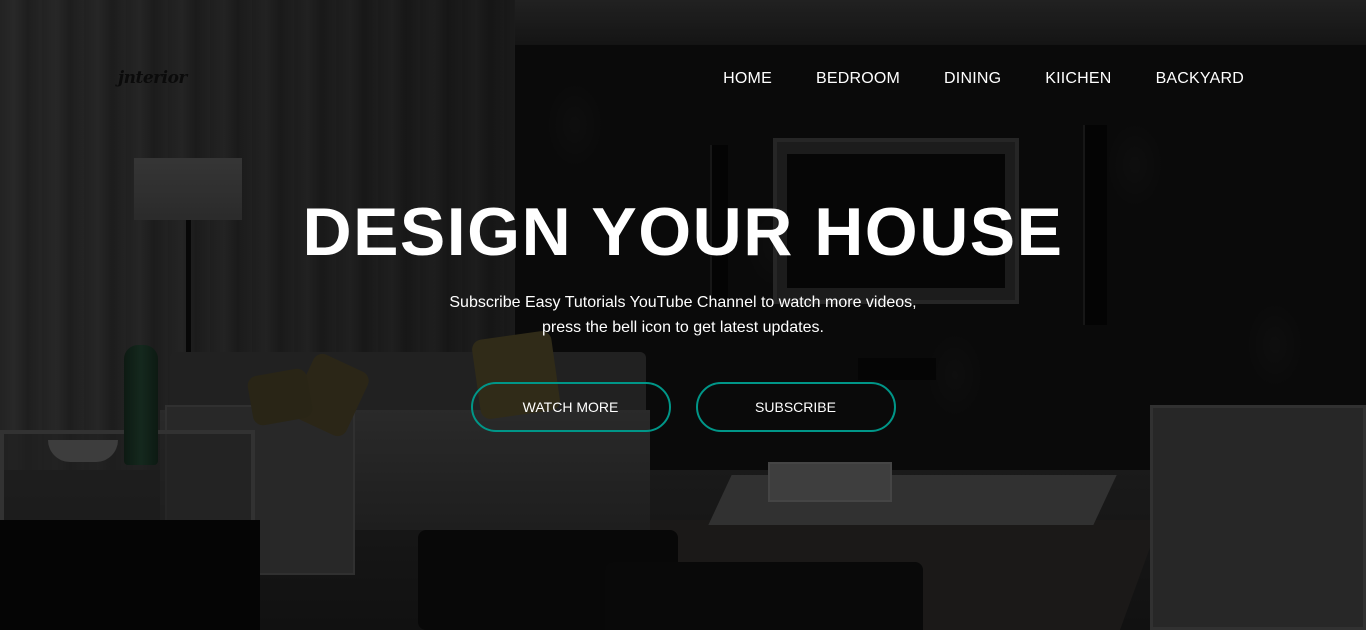 The height and width of the screenshot is (630, 1366). Describe the element at coordinates (683, 407) in the screenshot. I see `hero-buttons: WATCH MORE SUBSCRIBE` at that location.